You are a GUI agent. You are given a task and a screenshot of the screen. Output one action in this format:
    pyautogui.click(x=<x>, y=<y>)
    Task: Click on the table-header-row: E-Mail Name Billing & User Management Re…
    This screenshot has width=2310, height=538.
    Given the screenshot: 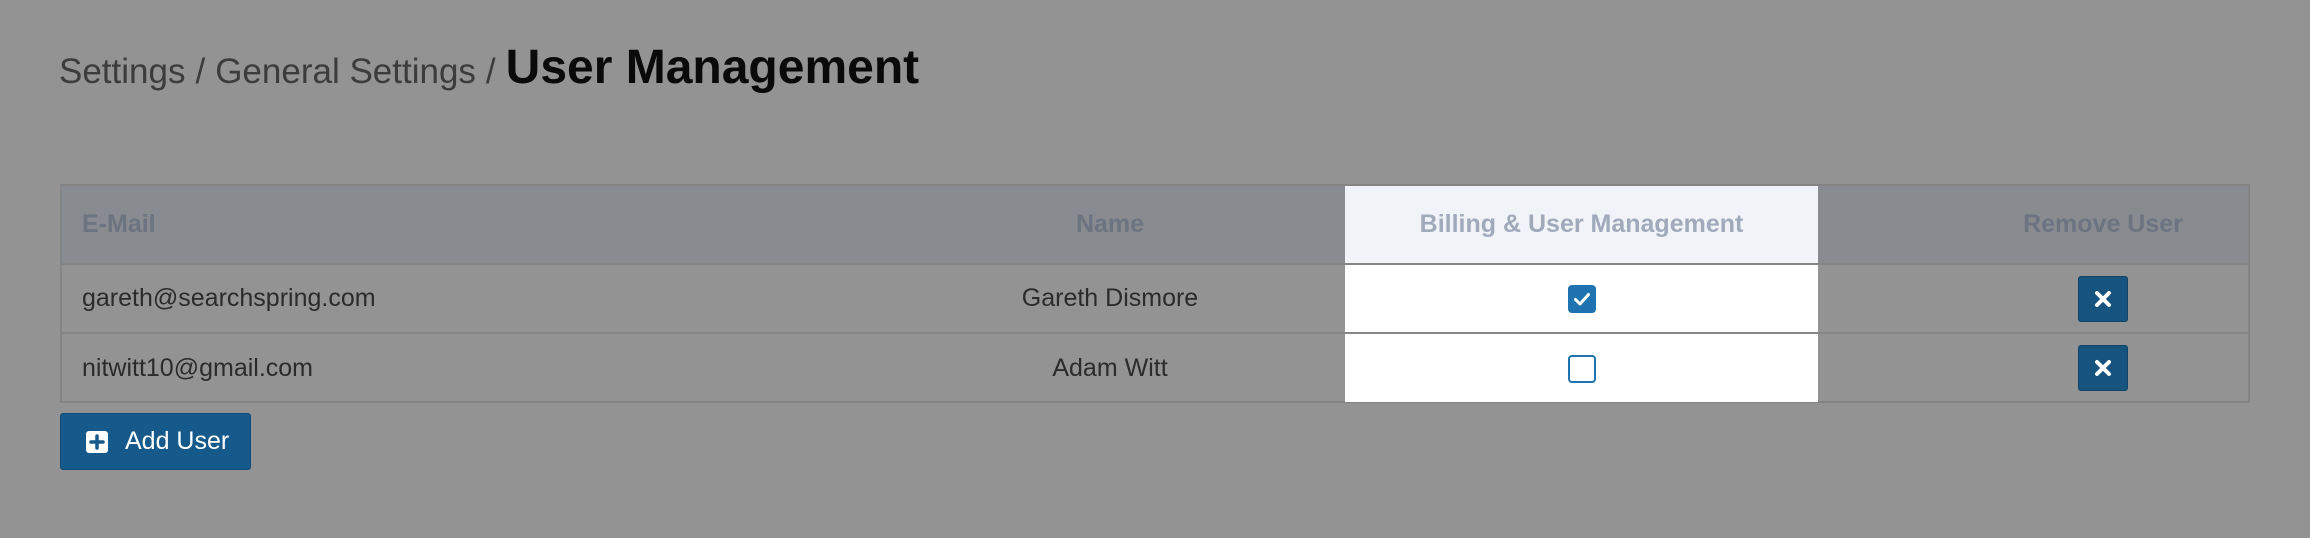 What is the action you would take?
    pyautogui.click(x=1155, y=225)
    